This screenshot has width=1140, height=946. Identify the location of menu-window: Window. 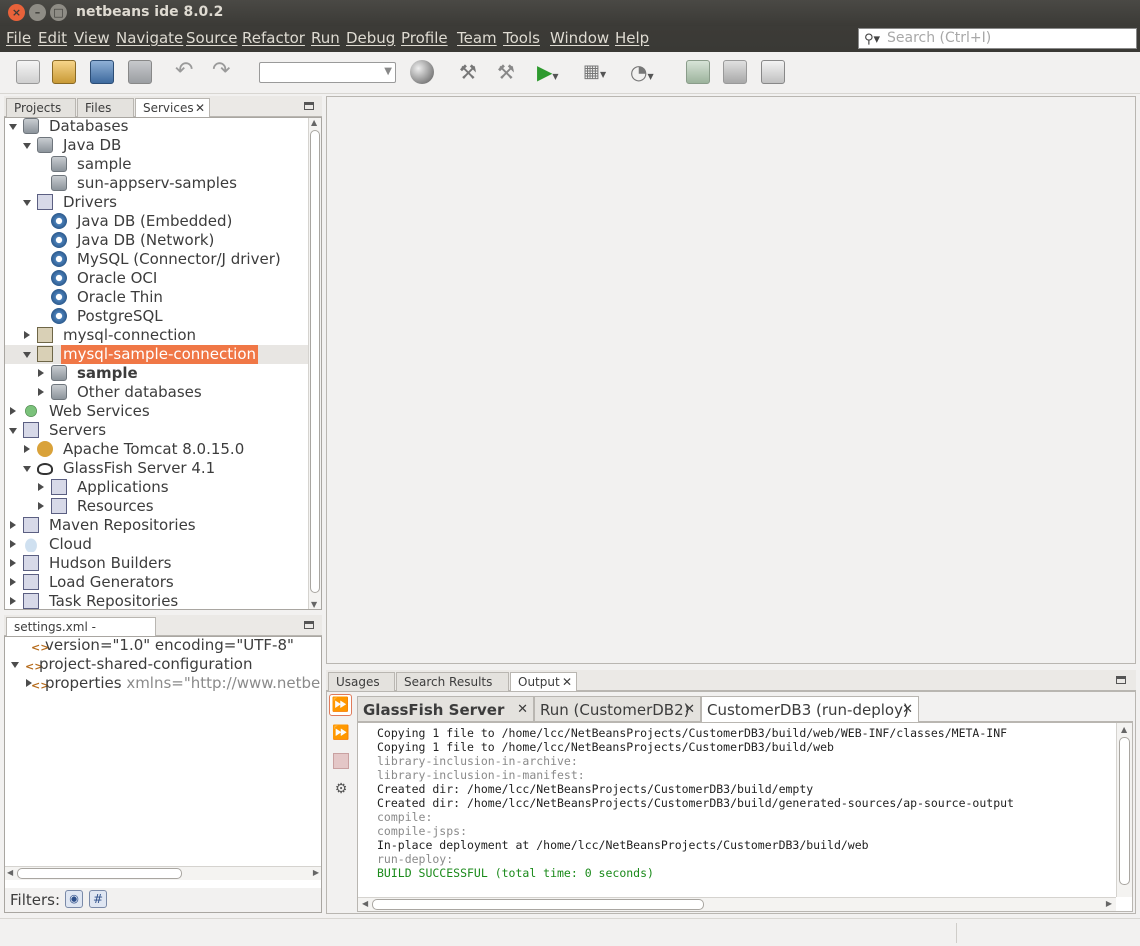
(579, 38).